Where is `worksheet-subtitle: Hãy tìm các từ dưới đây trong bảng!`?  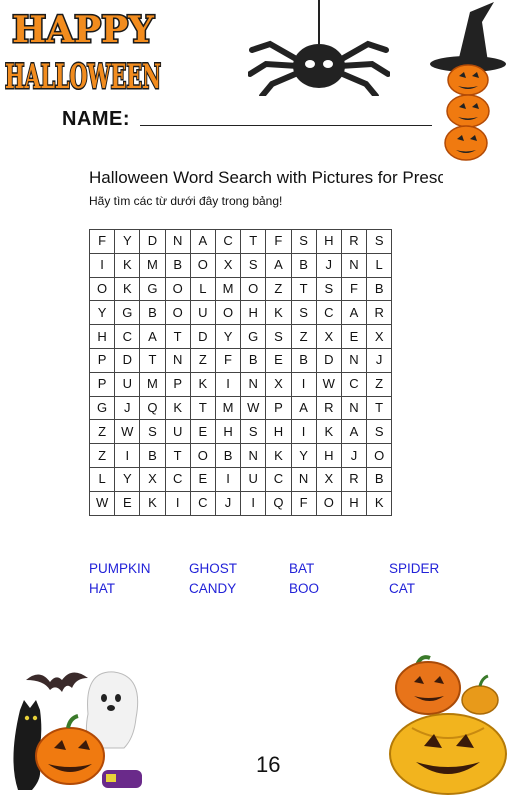 worksheet-subtitle: Hãy tìm các từ dưới đây trong bảng! is located at coordinates (186, 201).